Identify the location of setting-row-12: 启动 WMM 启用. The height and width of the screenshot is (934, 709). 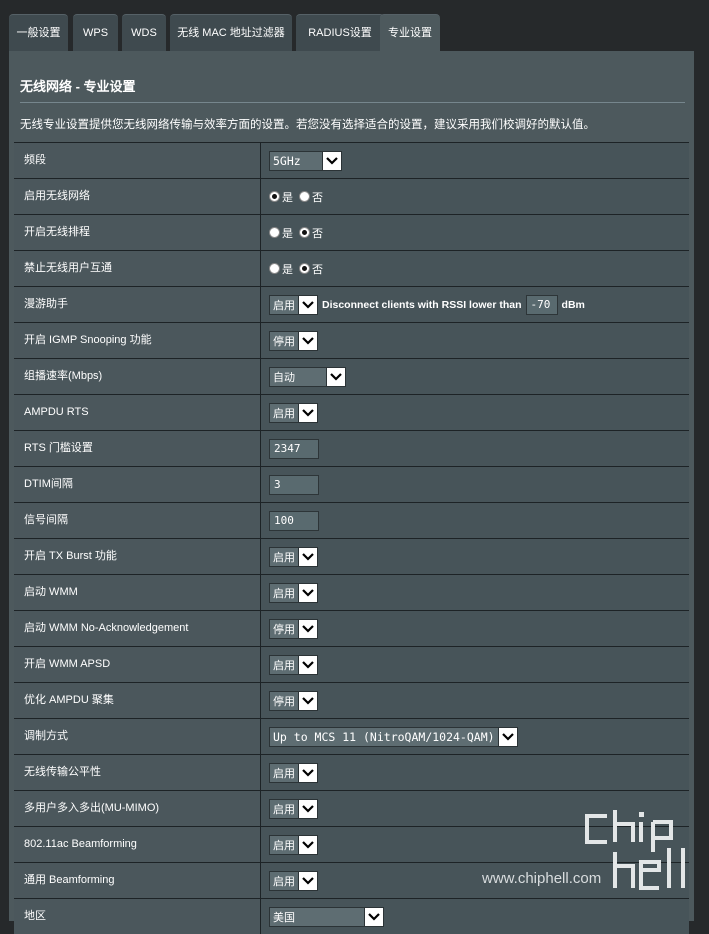
(351, 592).